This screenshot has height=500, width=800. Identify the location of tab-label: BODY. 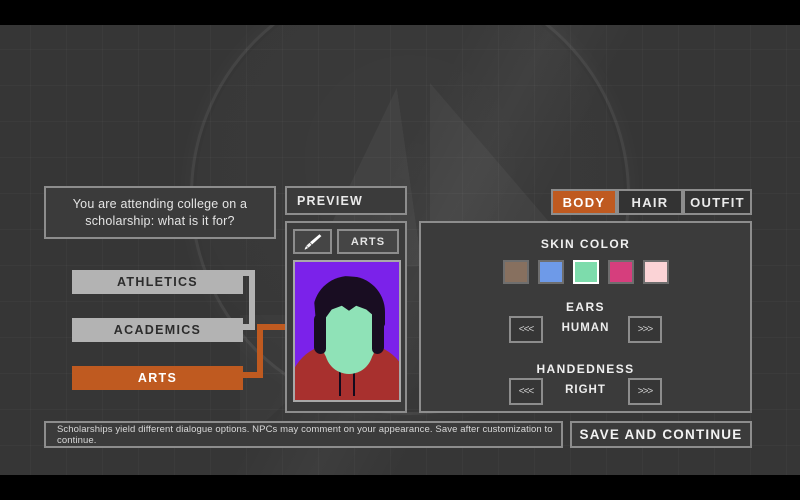
(584, 202).